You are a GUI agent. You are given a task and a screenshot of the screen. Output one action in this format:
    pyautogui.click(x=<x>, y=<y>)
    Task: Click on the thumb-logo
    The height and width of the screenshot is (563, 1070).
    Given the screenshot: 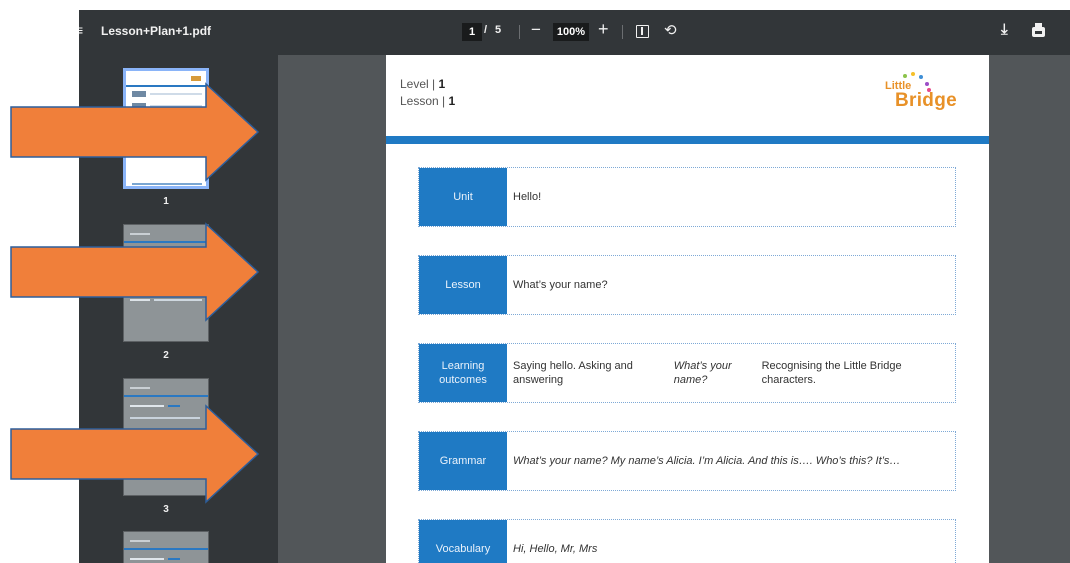 What is the action you would take?
    pyautogui.click(x=196, y=78)
    